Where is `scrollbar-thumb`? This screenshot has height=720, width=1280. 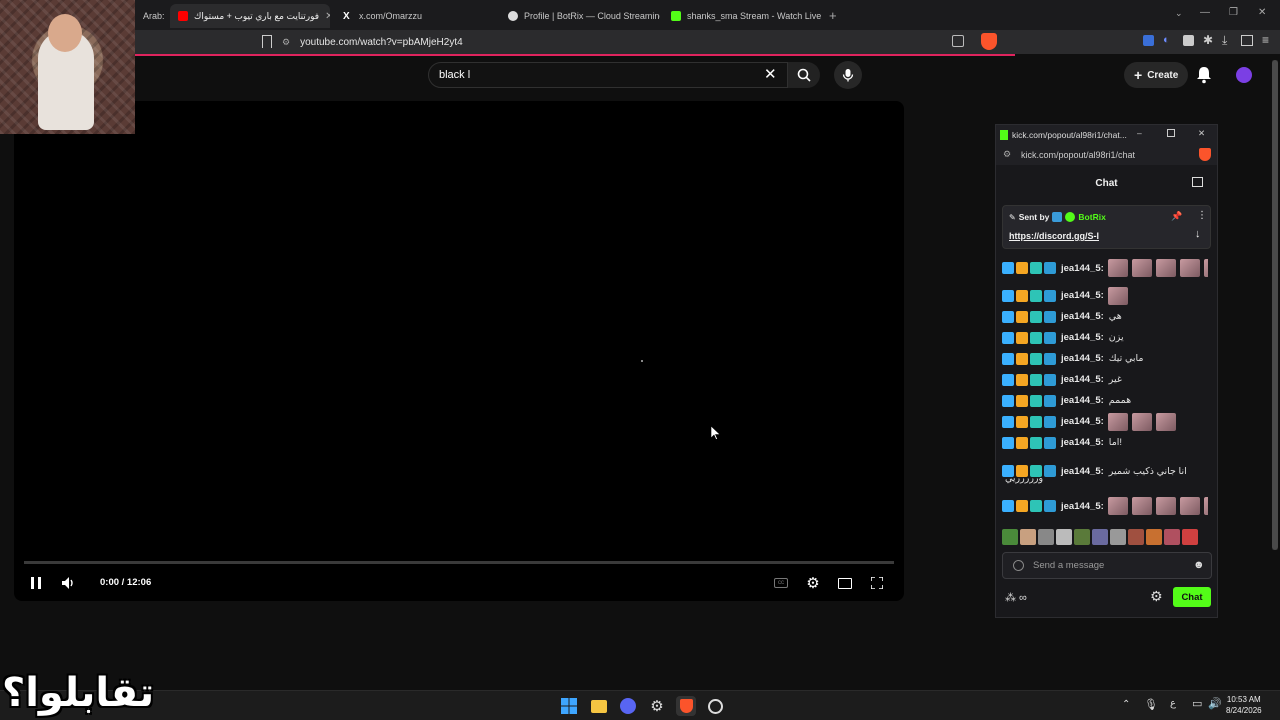
scrollbar-thumb is located at coordinates (1275, 305).